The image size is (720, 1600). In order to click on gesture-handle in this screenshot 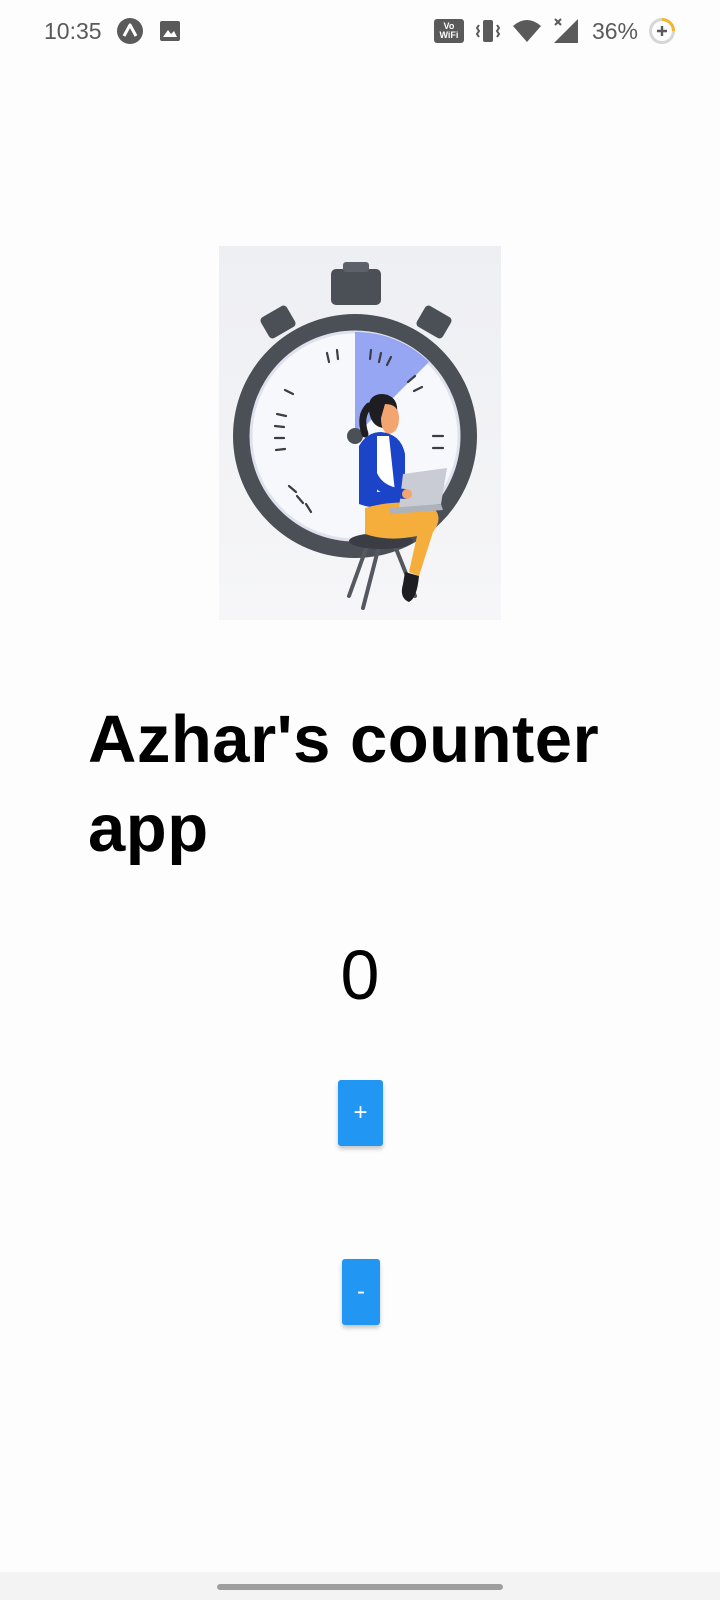, I will do `click(360, 1587)`.